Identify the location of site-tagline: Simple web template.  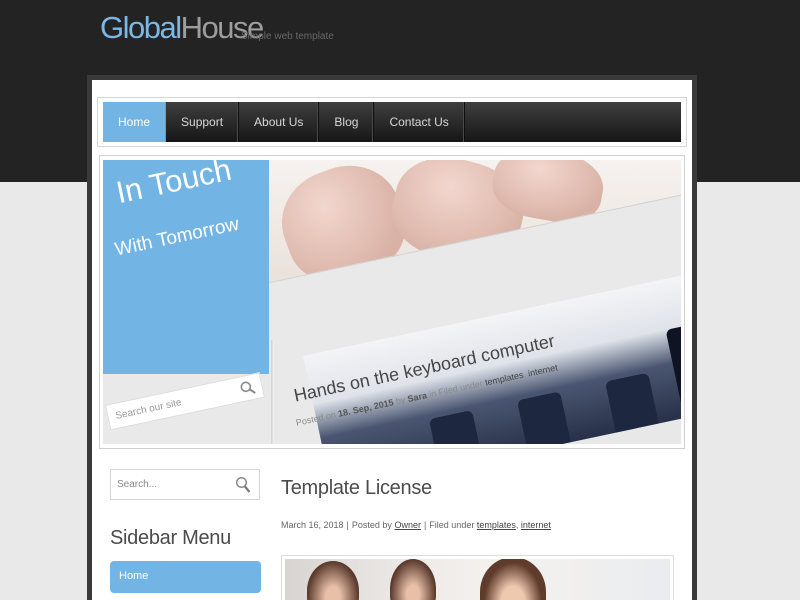
(287, 36).